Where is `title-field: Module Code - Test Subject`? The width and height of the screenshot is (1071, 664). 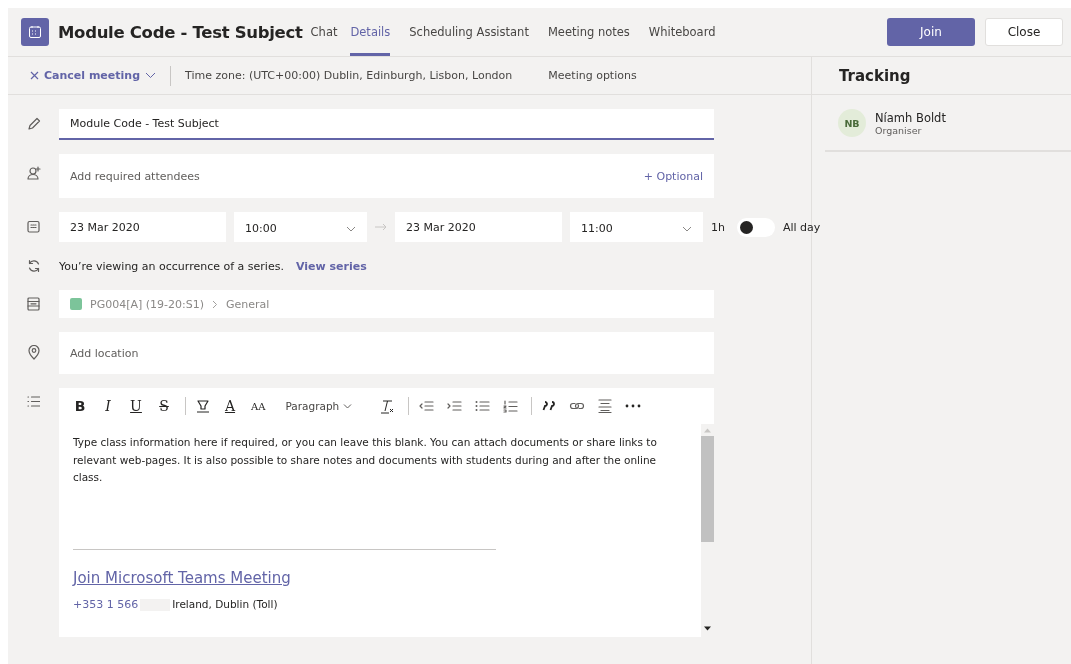
title-field: Module Code - Test Subject is located at coordinates (386, 124).